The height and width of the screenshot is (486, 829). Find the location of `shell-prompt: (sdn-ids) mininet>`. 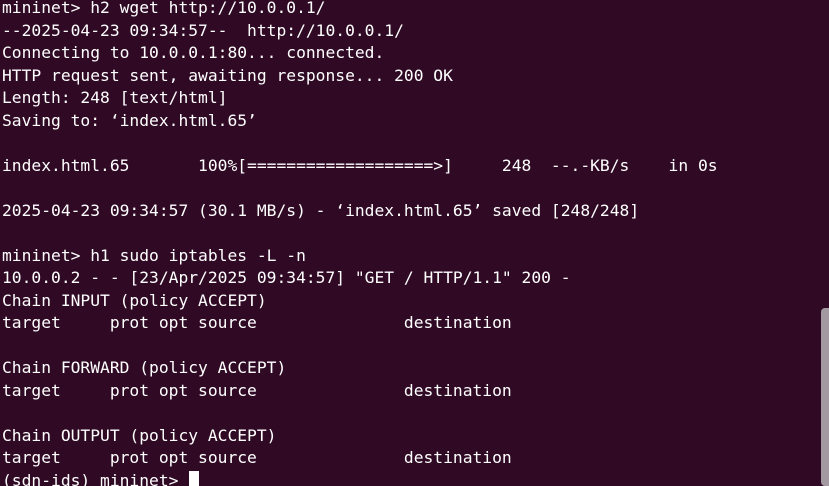

shell-prompt: (sdn-ids) mininet> is located at coordinates (95, 478).